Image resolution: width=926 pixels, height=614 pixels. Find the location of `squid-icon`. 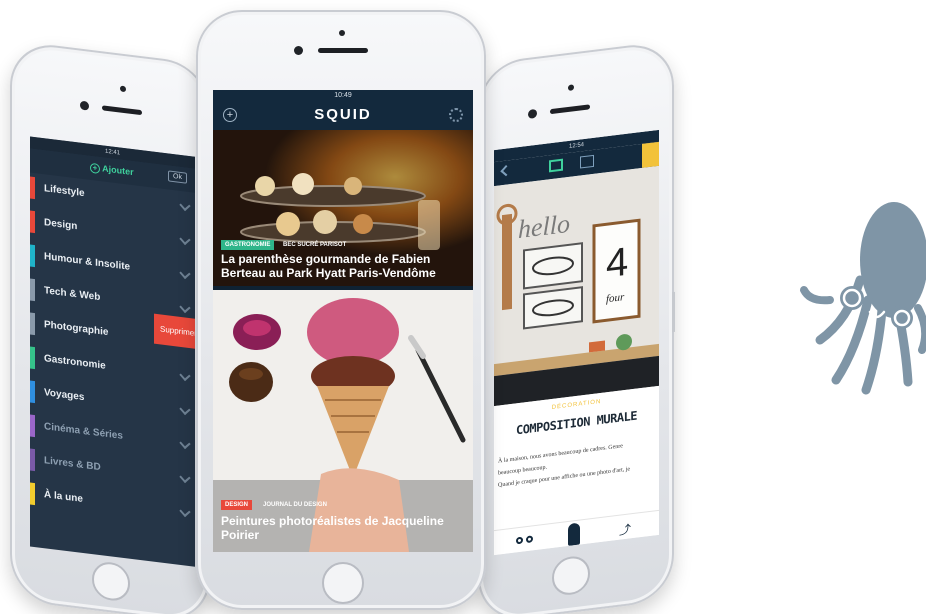

squid-icon is located at coordinates (574, 534).